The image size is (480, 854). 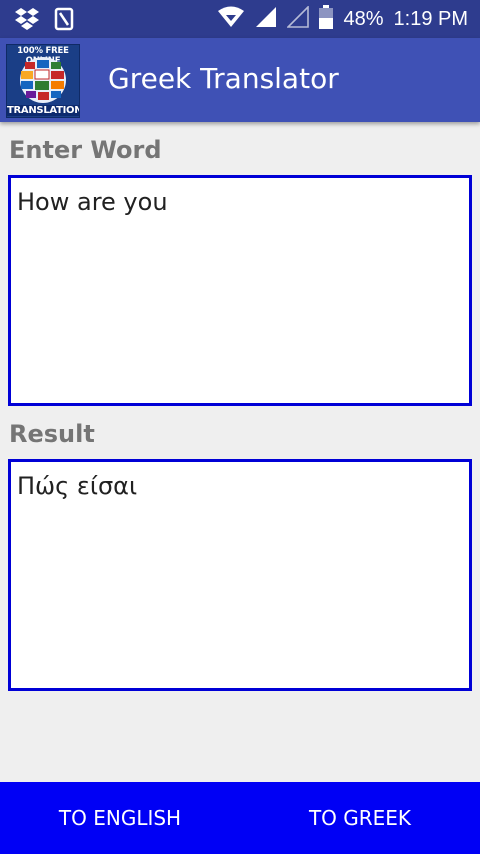 I want to click on battery-percent: 48%, so click(x=363, y=18).